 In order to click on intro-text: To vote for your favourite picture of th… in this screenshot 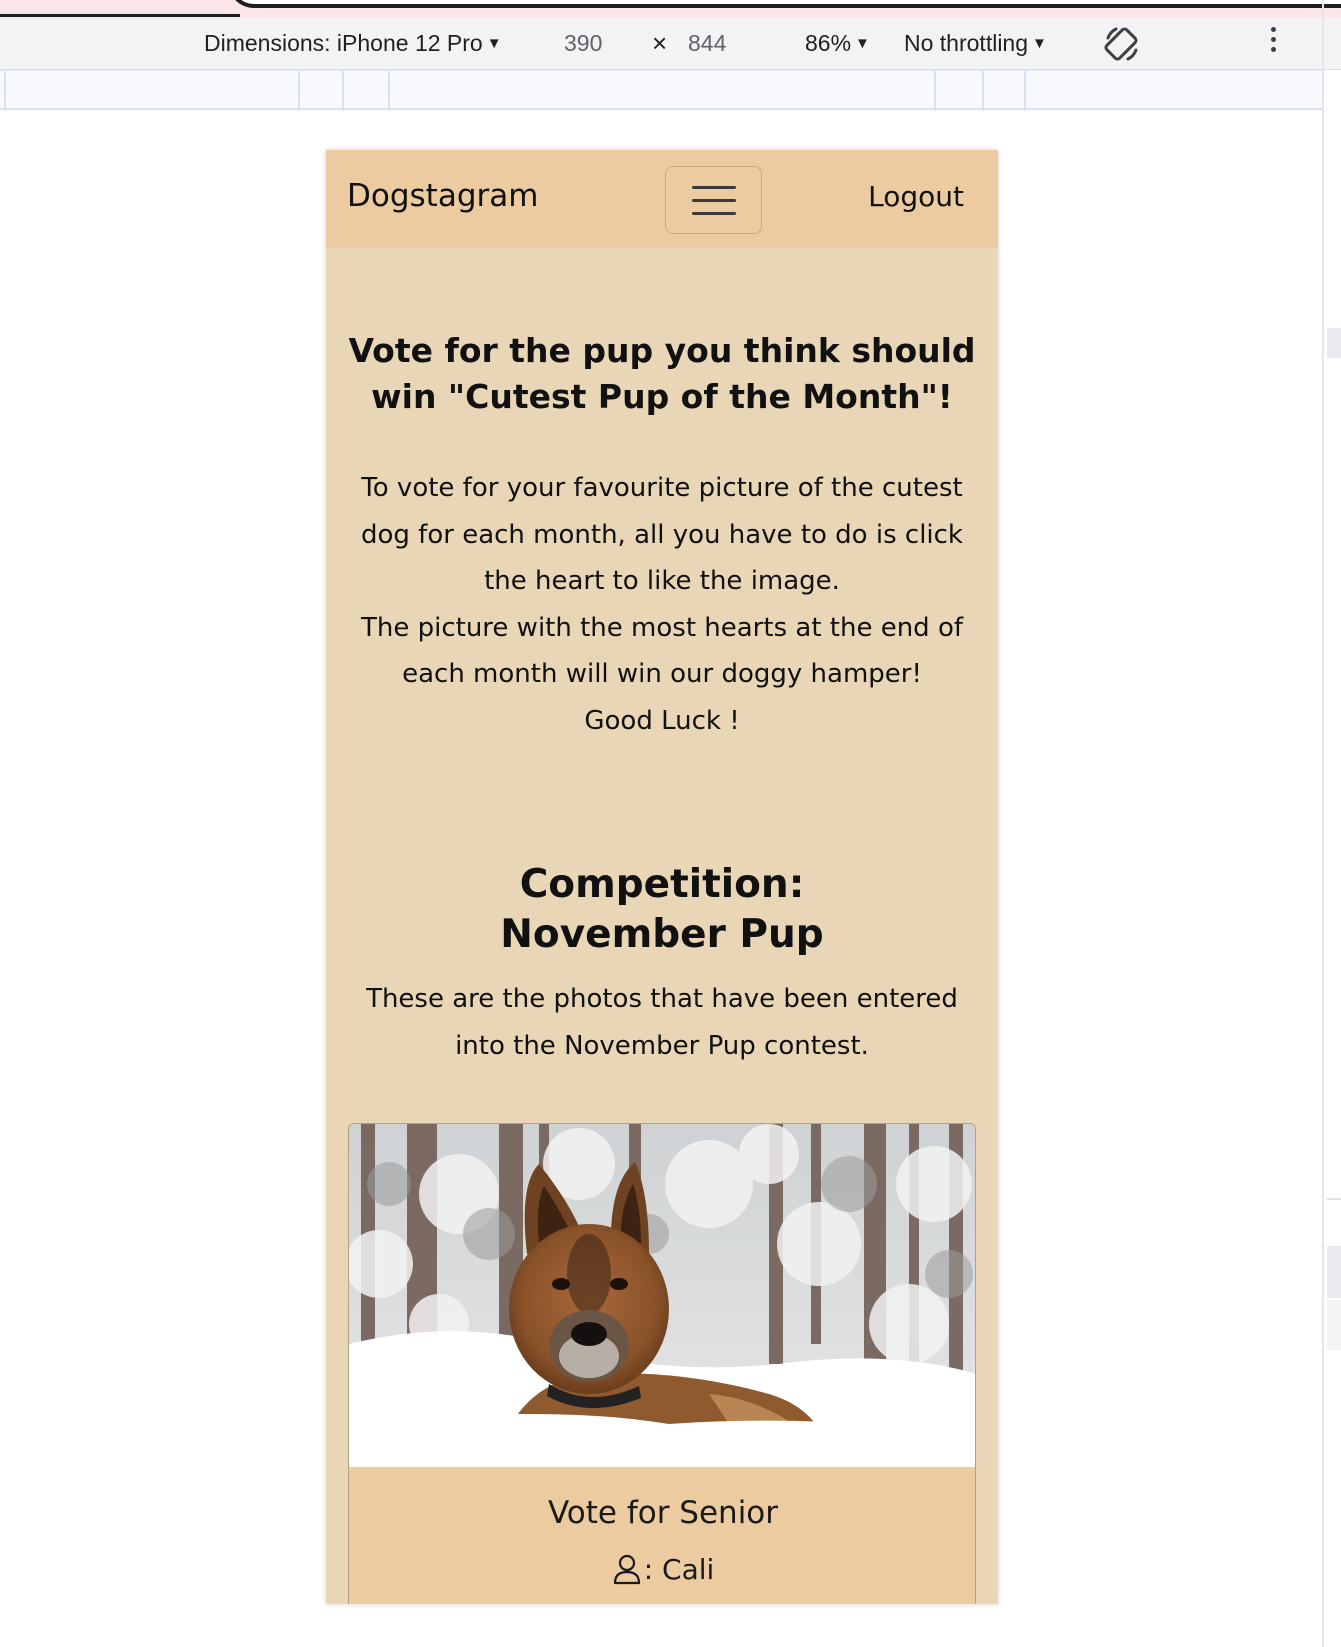, I will do `click(662, 604)`.